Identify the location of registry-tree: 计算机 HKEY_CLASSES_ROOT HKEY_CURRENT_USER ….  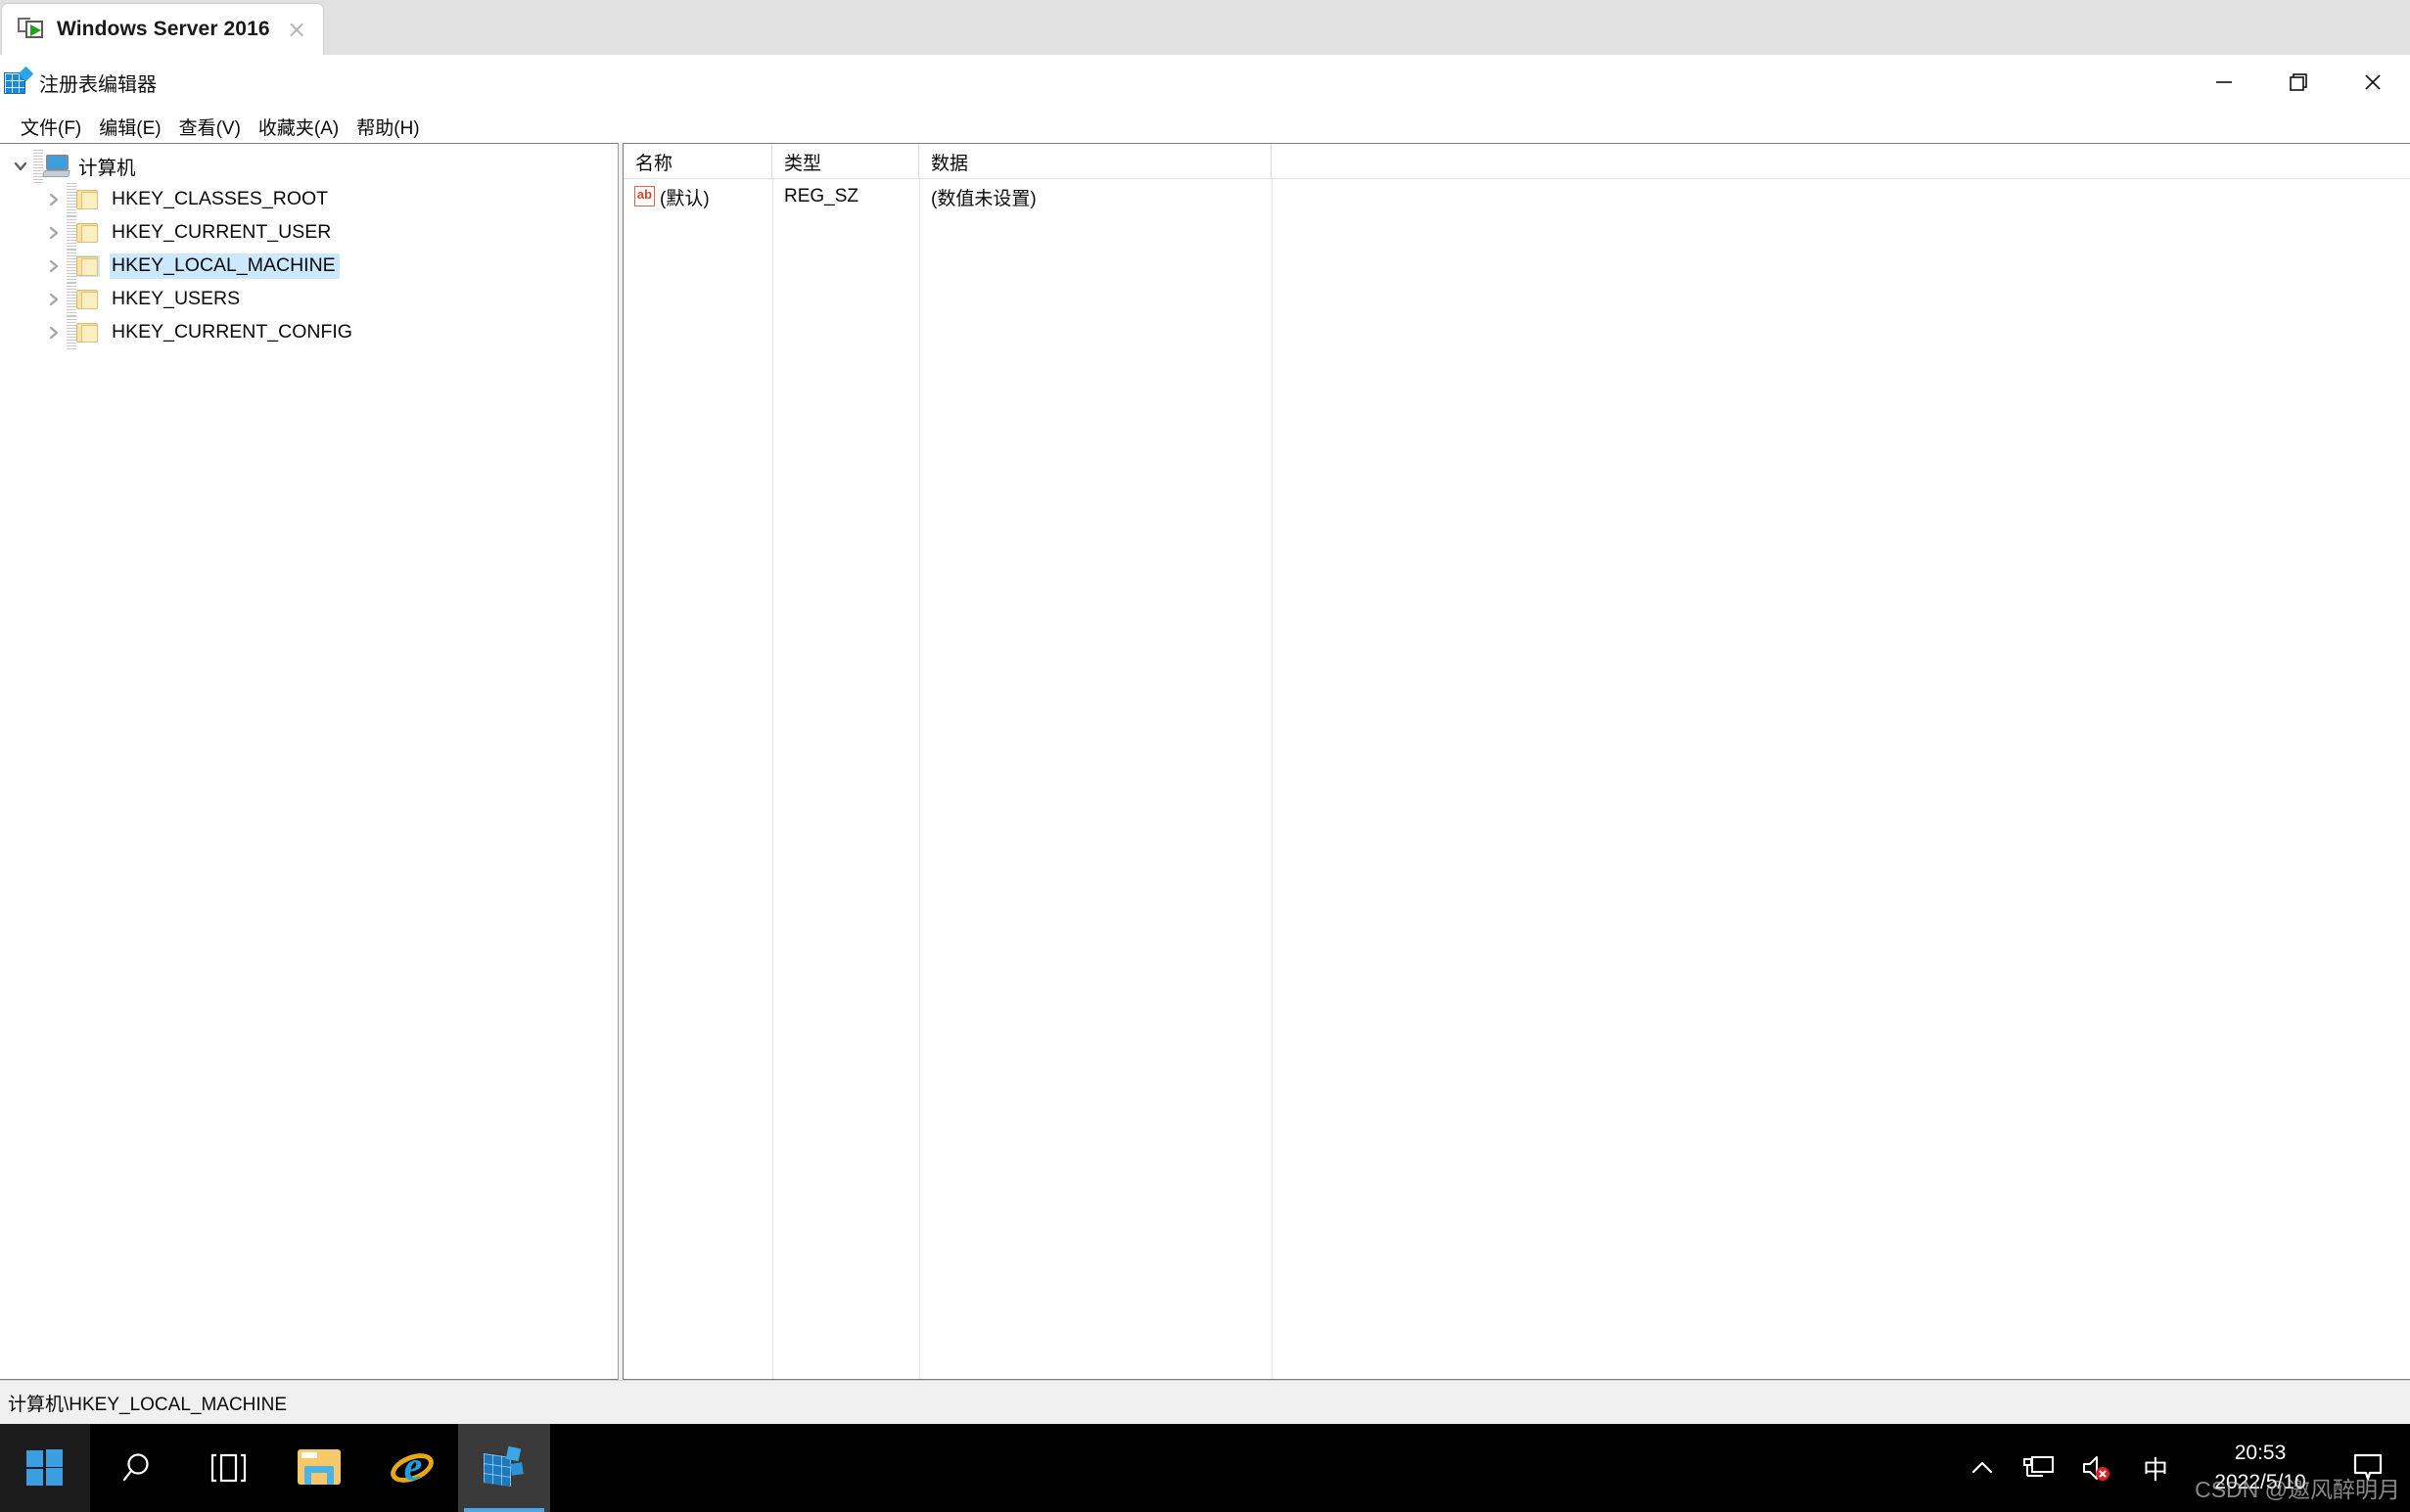
(309, 246).